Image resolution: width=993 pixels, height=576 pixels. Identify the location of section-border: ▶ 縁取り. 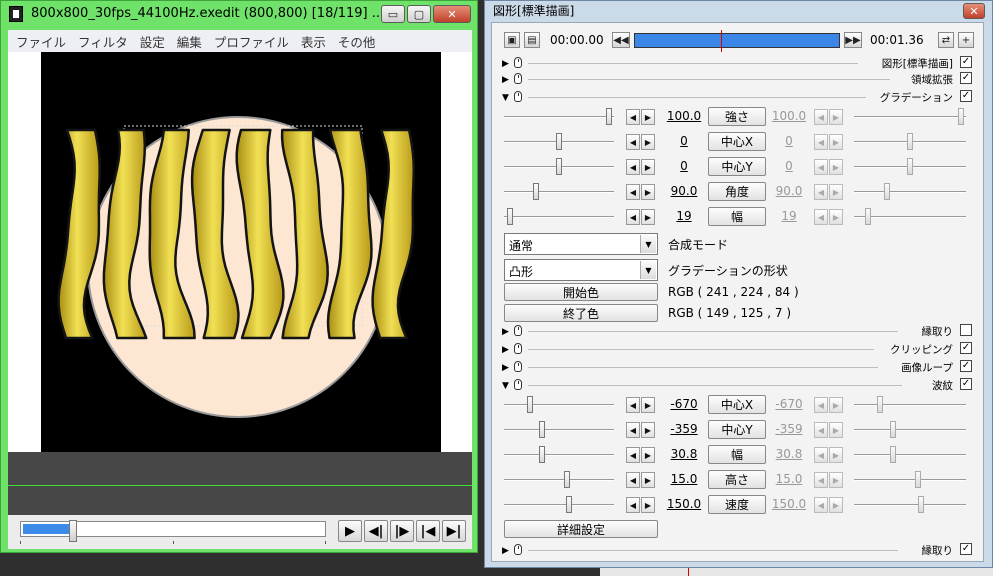
(738, 331).